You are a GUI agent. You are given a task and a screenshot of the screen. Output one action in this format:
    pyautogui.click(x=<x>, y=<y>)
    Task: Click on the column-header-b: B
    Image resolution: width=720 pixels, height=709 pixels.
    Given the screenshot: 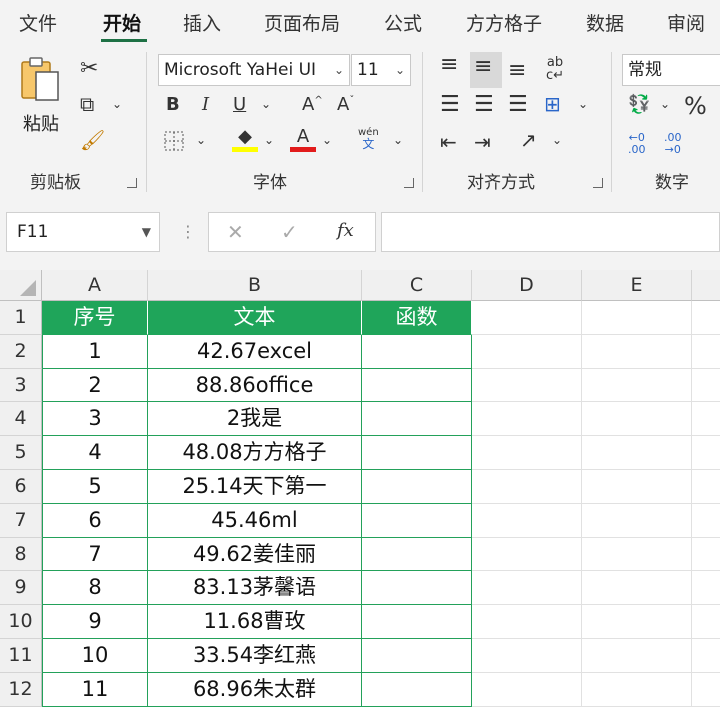 What is the action you would take?
    pyautogui.click(x=255, y=285)
    